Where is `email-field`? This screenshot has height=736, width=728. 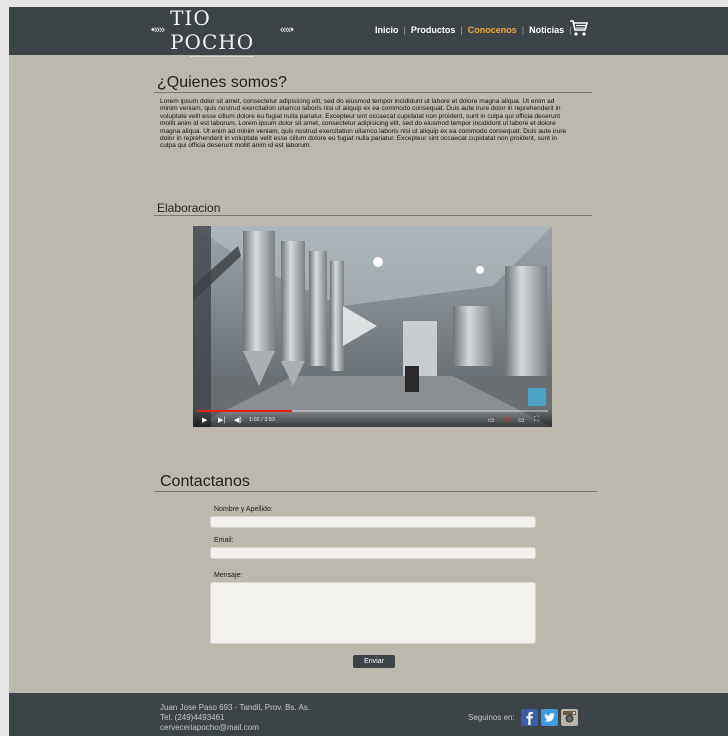 email-field is located at coordinates (373, 553).